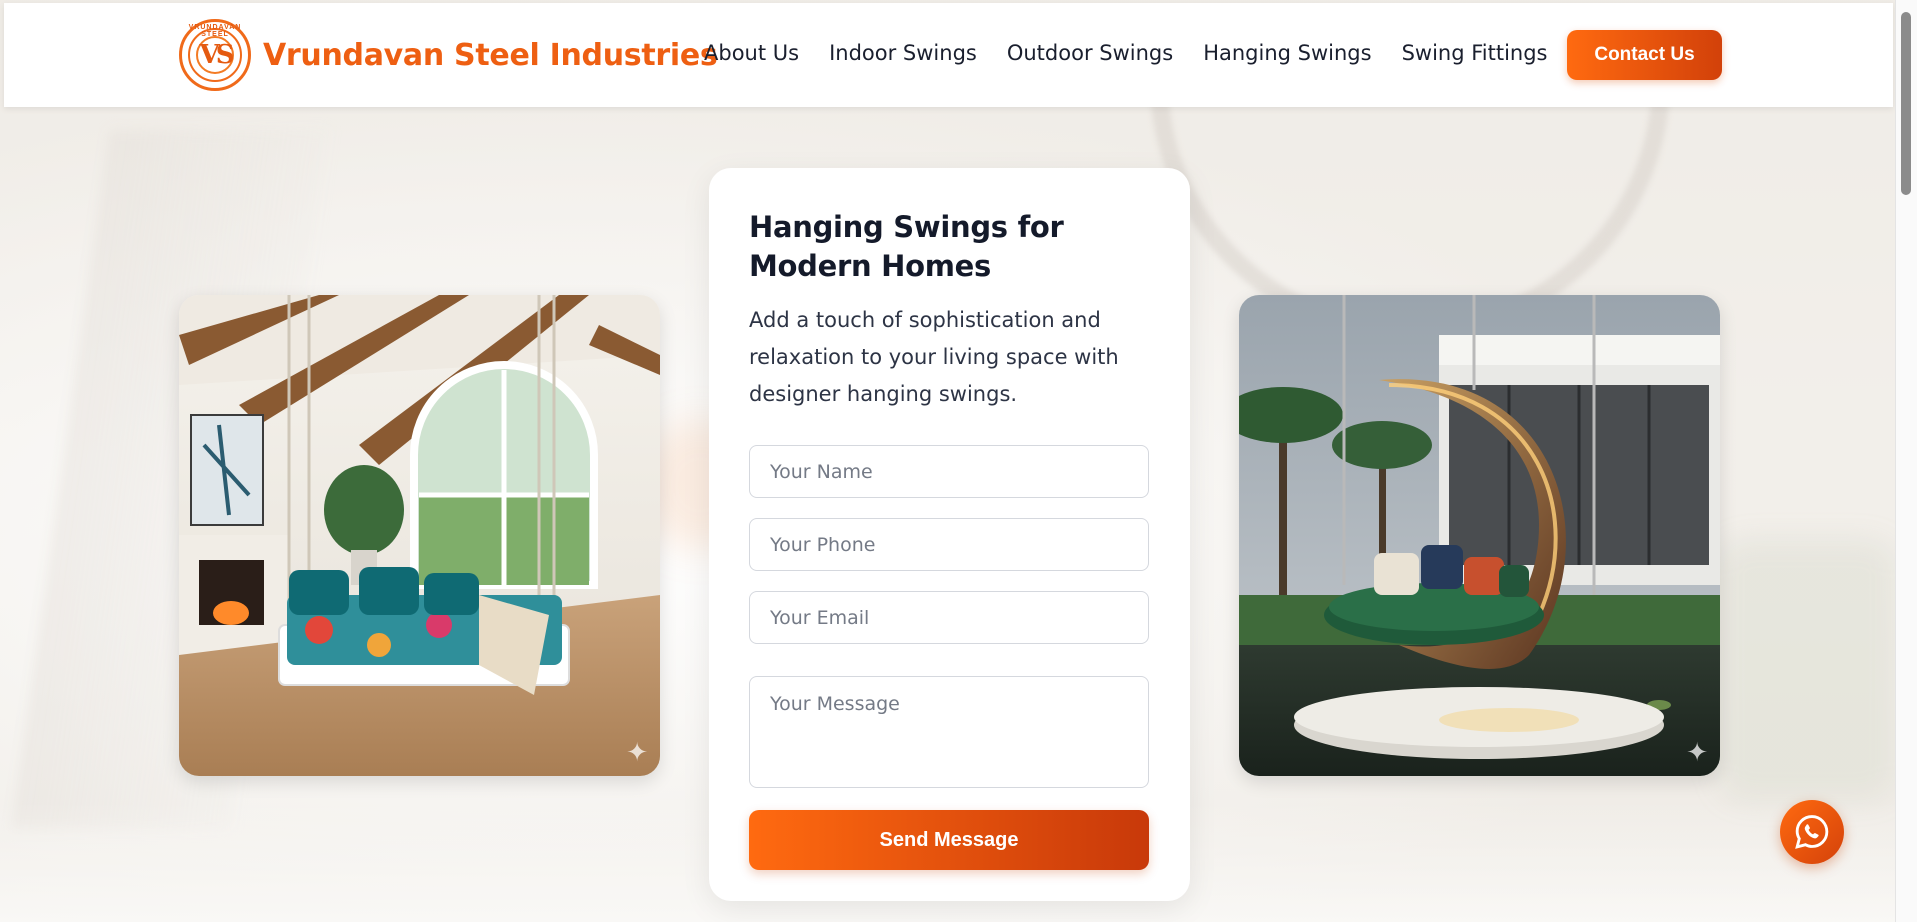  I want to click on page-scrollbar, so click(1906, 461).